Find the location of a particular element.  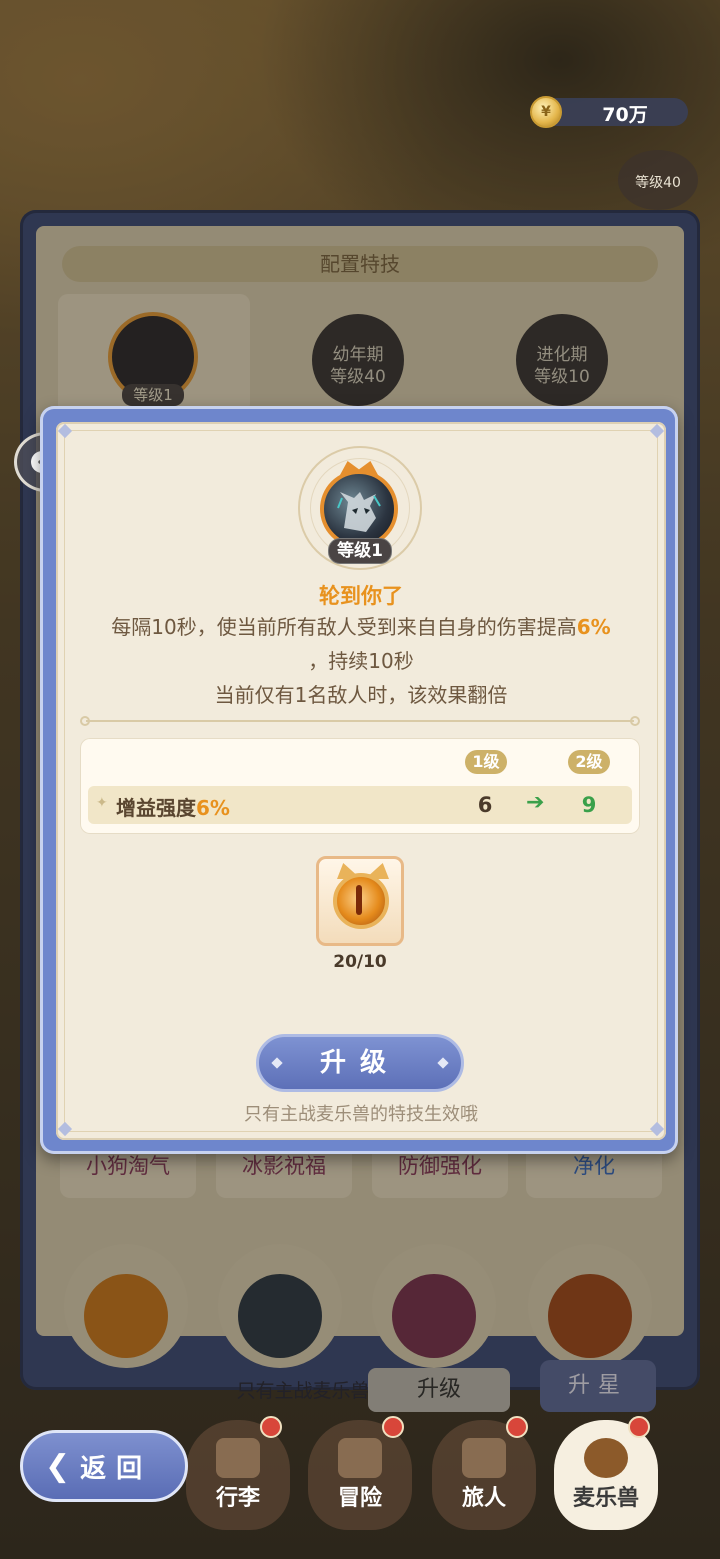

currency-amount: 70万 is located at coordinates (625, 115).